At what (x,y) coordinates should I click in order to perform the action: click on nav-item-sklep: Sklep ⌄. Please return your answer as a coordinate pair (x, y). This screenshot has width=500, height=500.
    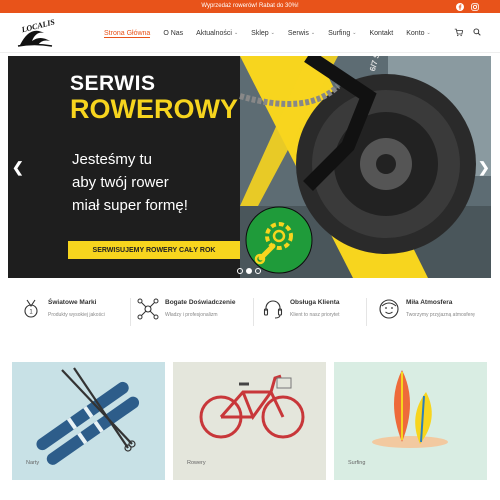
    Looking at the image, I should click on (263, 33).